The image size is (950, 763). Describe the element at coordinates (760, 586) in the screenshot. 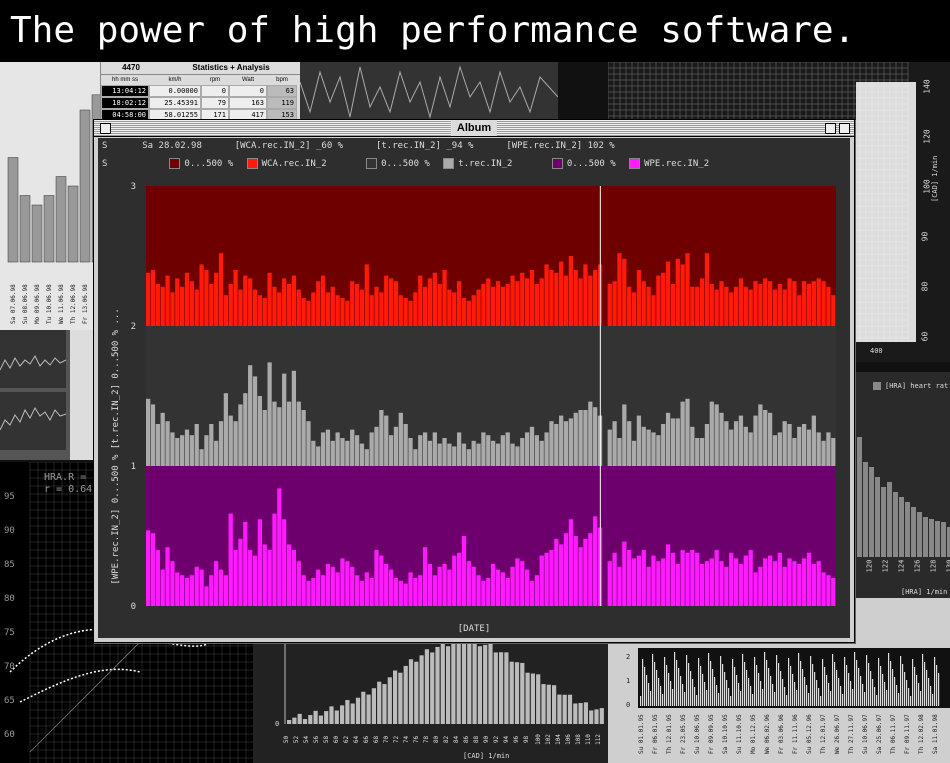

I see `bar-WPE.rec.IN_2-126` at that location.